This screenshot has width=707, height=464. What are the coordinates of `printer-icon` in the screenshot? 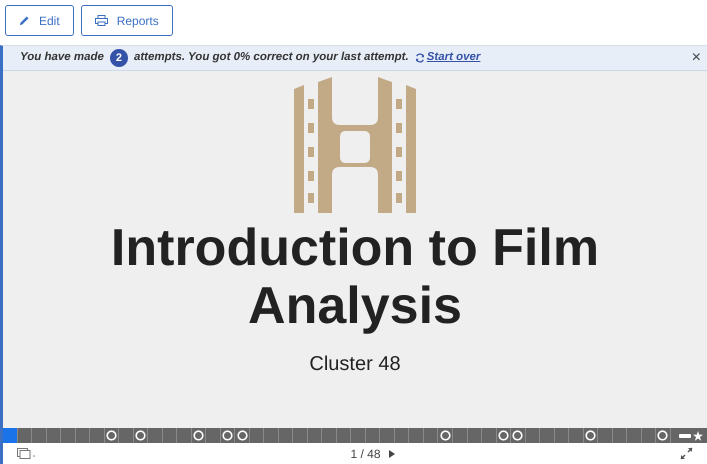 It's located at (101, 20).